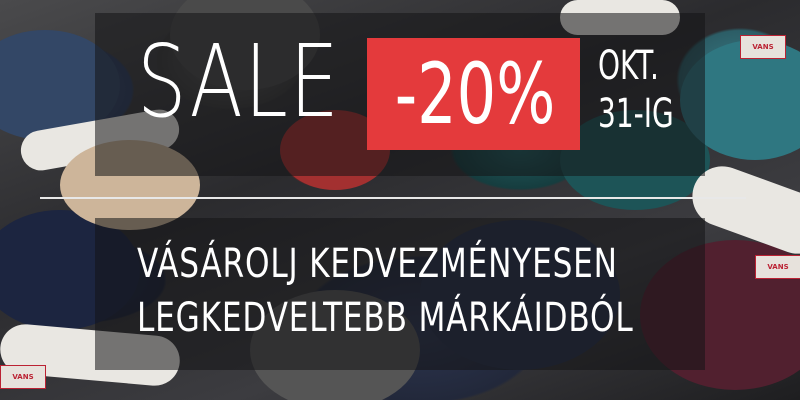  I want to click on discount-badge: -20%, so click(473, 94).